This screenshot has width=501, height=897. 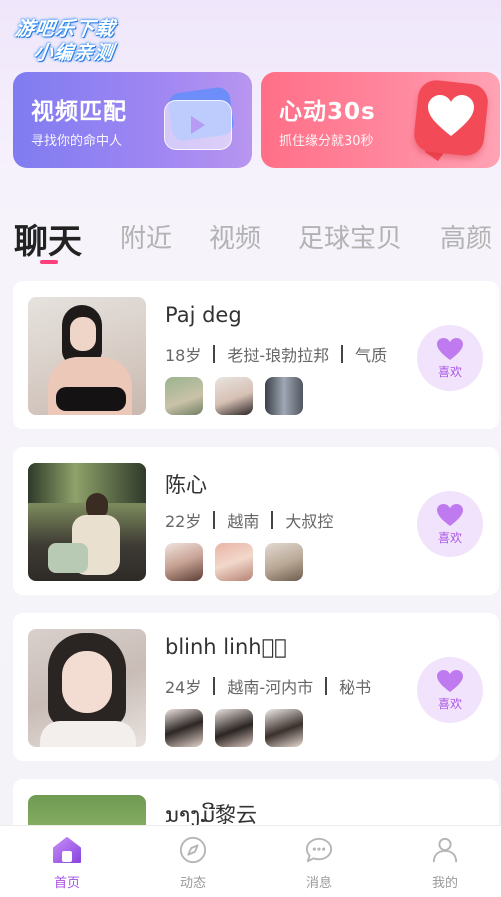 I want to click on nav-home: 首页, so click(x=67, y=863).